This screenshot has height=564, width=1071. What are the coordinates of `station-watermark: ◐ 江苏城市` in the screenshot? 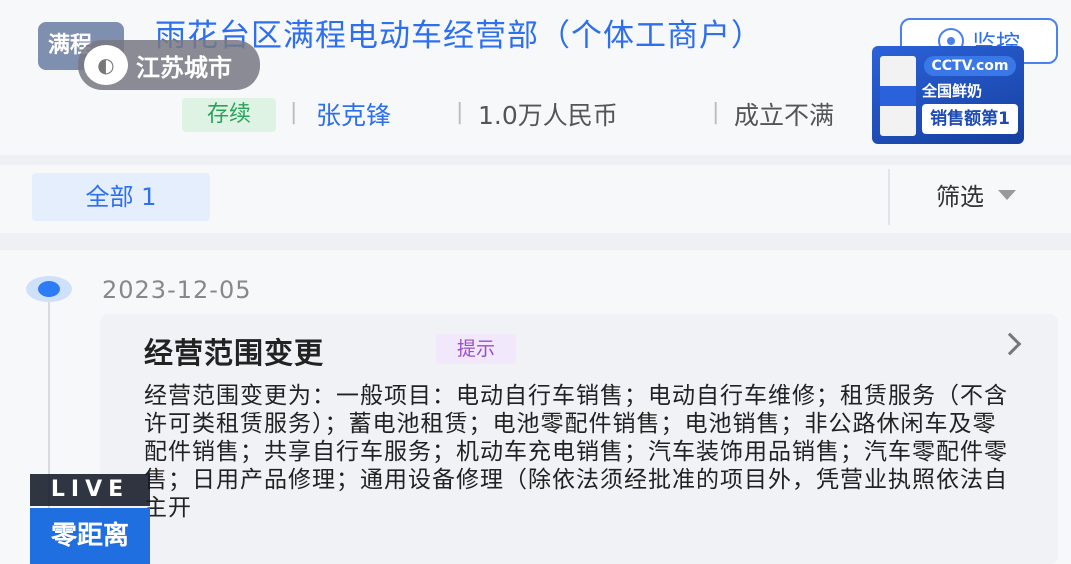 It's located at (169, 65).